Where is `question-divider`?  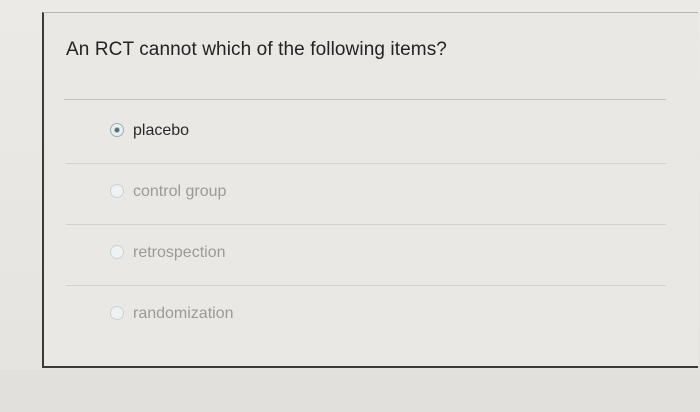
question-divider is located at coordinates (365, 99).